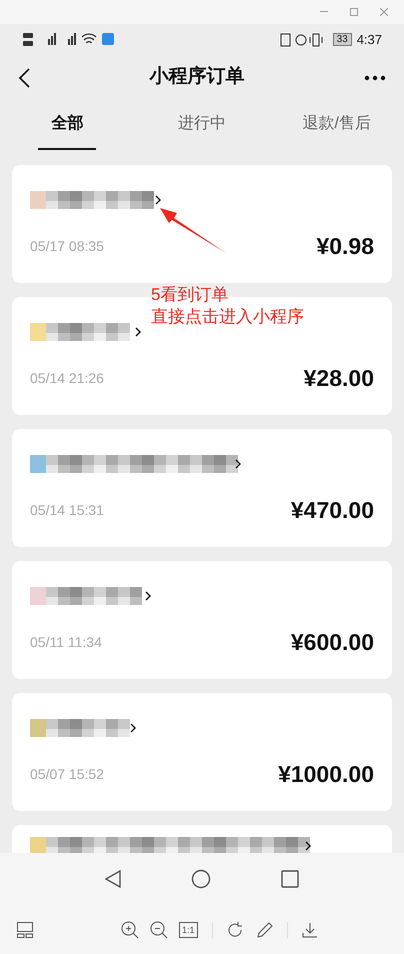 The width and height of the screenshot is (404, 954). Describe the element at coordinates (67, 510) in the screenshot. I see `order-date: 05/14 15:31` at that location.